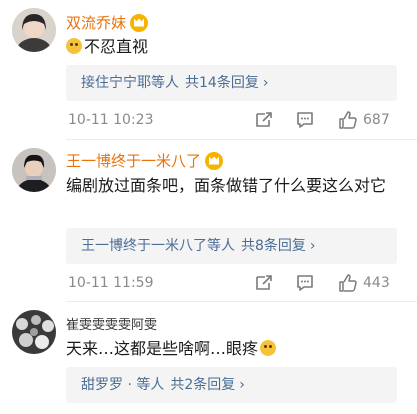 This screenshot has width=417, height=414. I want to click on comment-text: 编剧放过面条吧，面条做错了什么要这么对它, so click(231, 186).